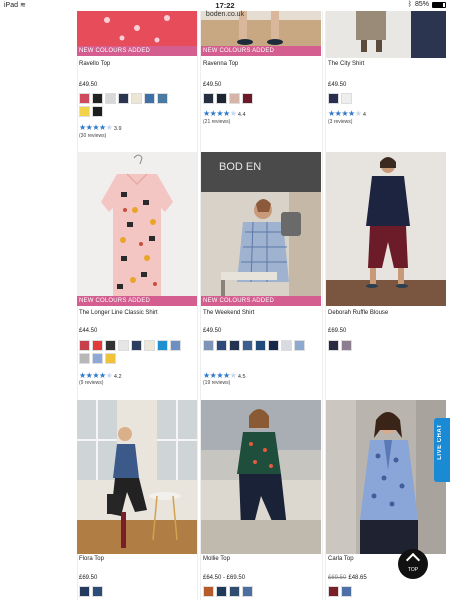 Image resolution: width=450 pixels, height=600 pixels. What do you see at coordinates (91, 383) in the screenshot?
I see `review-count: (9 reviews)` at bounding box center [91, 383].